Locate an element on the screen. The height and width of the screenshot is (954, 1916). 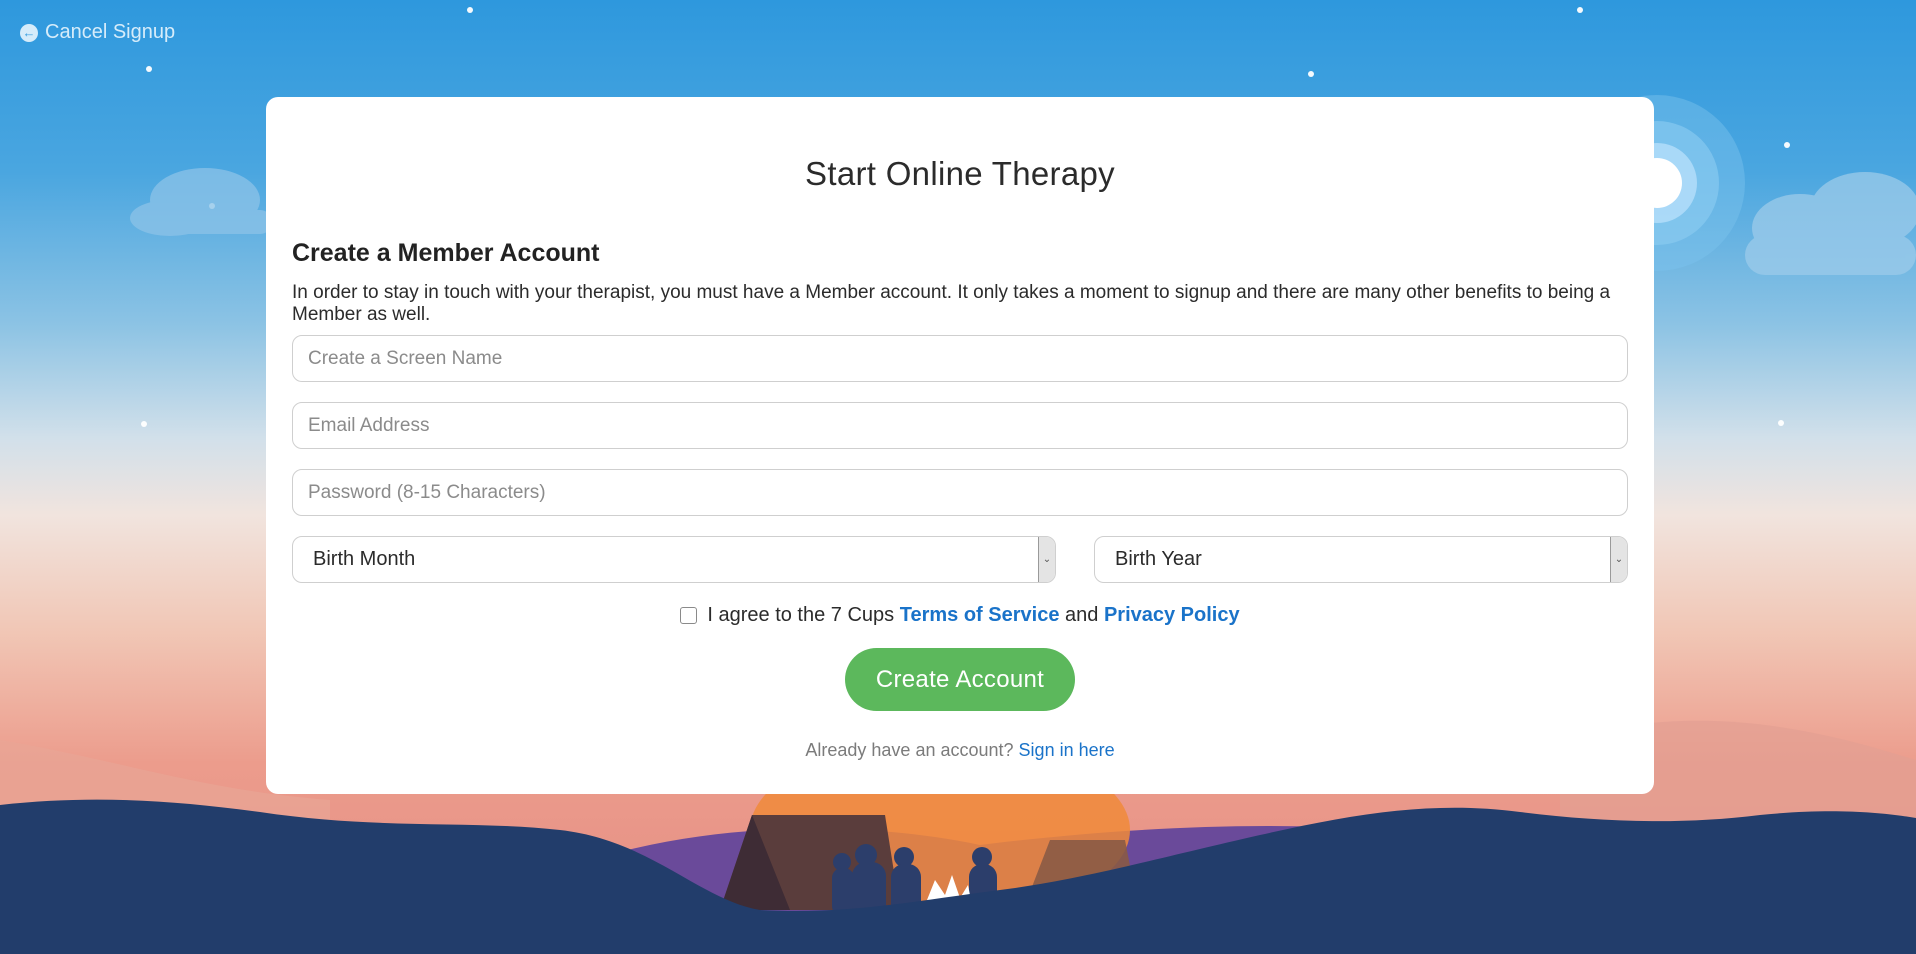
birth-year-value: Birth Year is located at coordinates (1158, 559).